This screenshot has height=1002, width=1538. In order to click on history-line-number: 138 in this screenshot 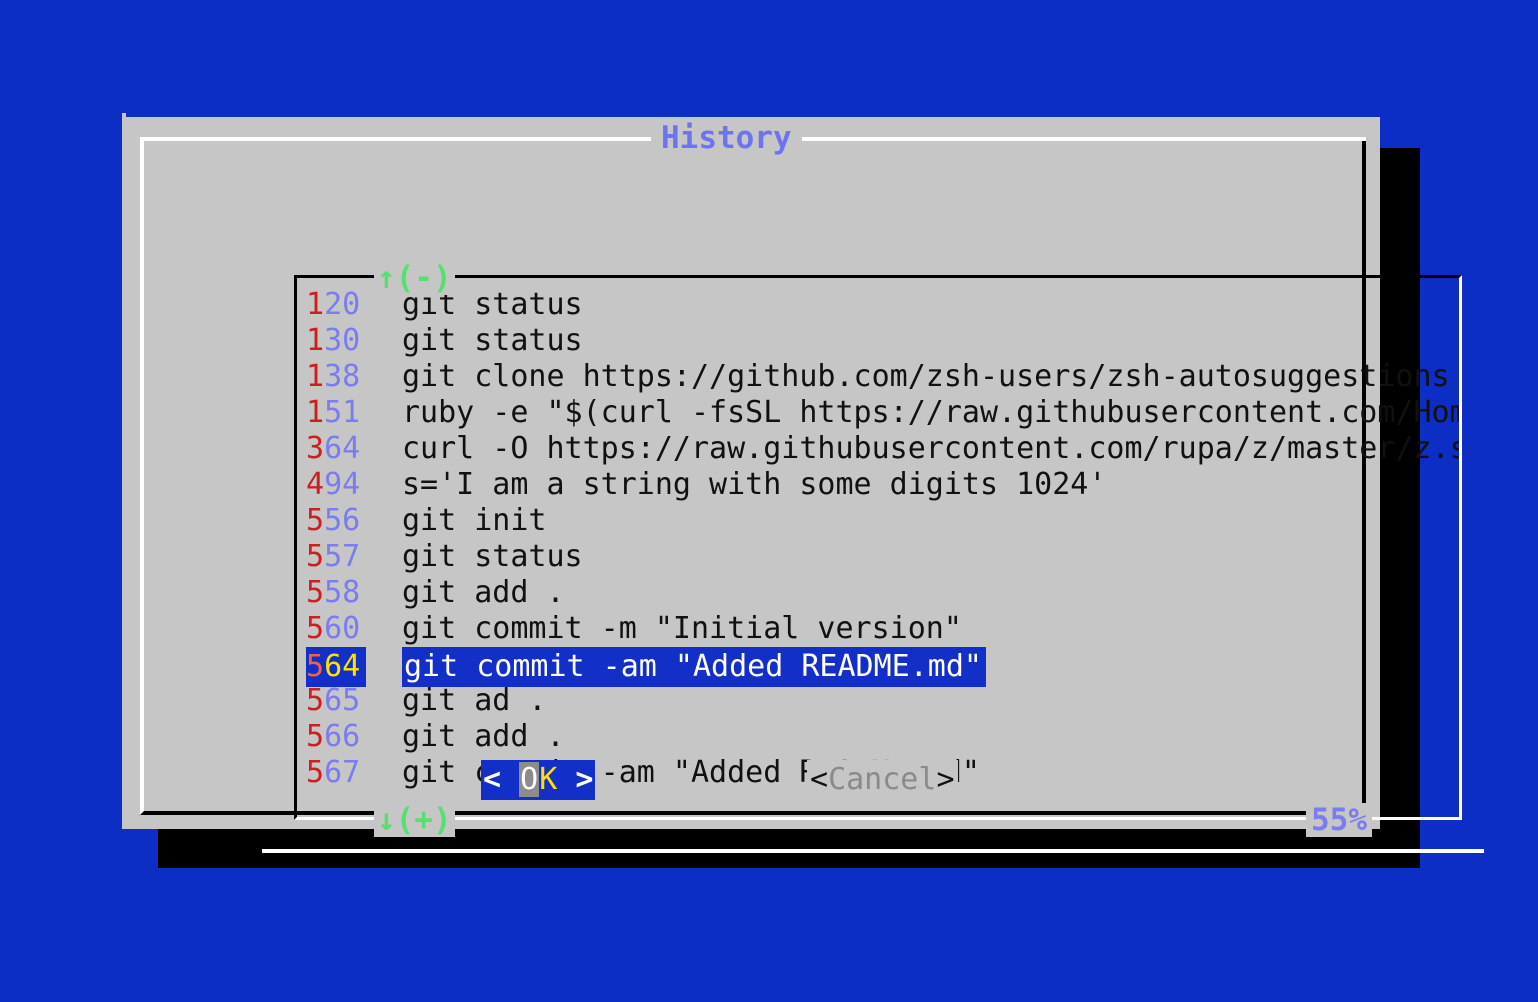, I will do `click(336, 377)`.